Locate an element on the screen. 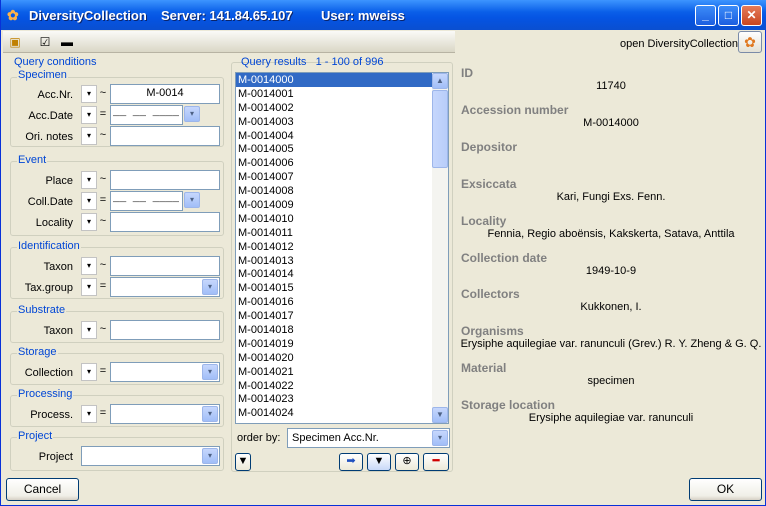 This screenshot has width=766, height=506. list-item: M-0014023 is located at coordinates (342, 399).